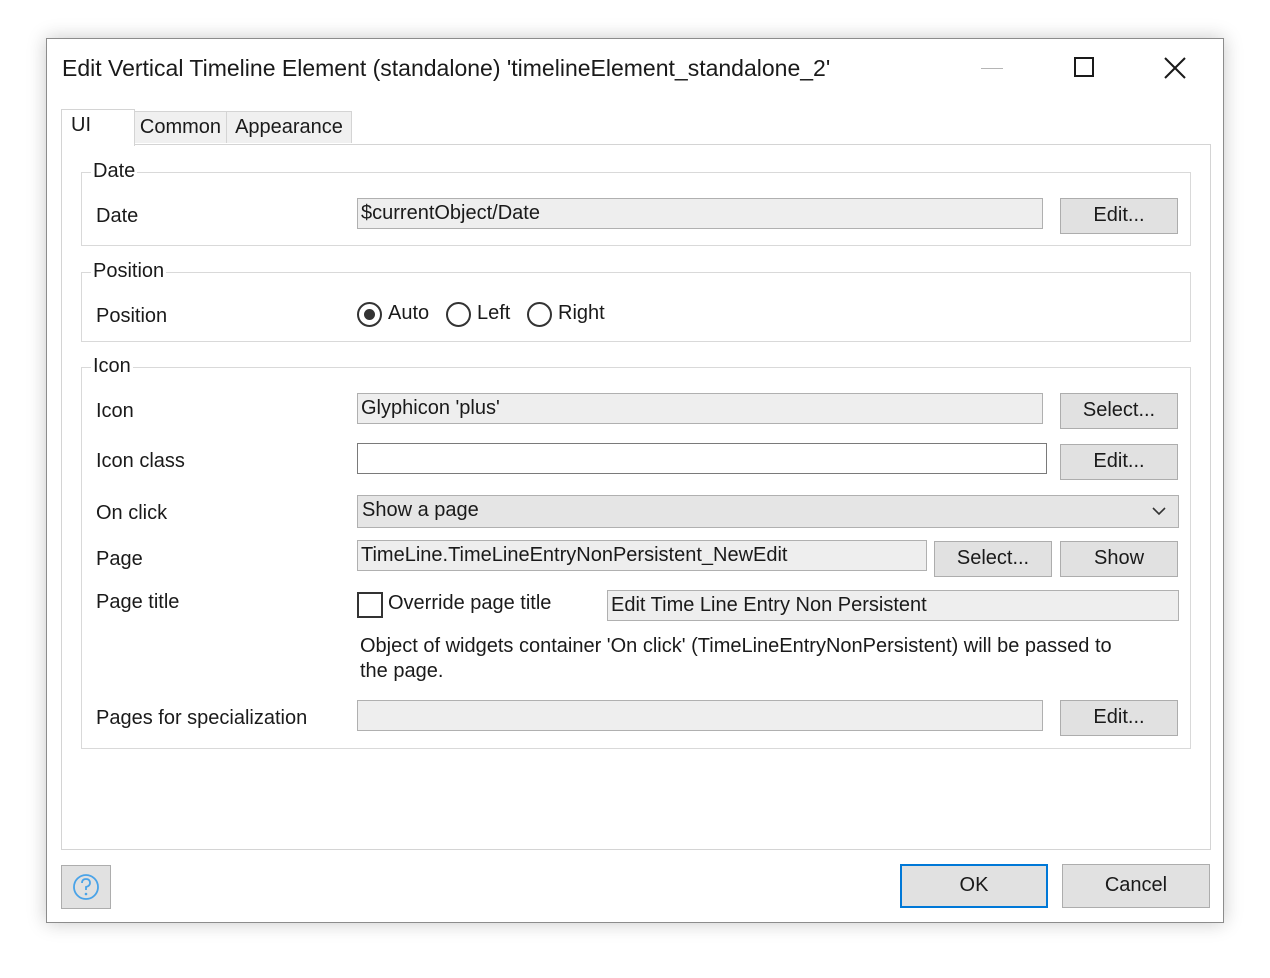 Image resolution: width=1270 pixels, height=978 pixels. I want to click on position-group-legend: Position, so click(129, 271).